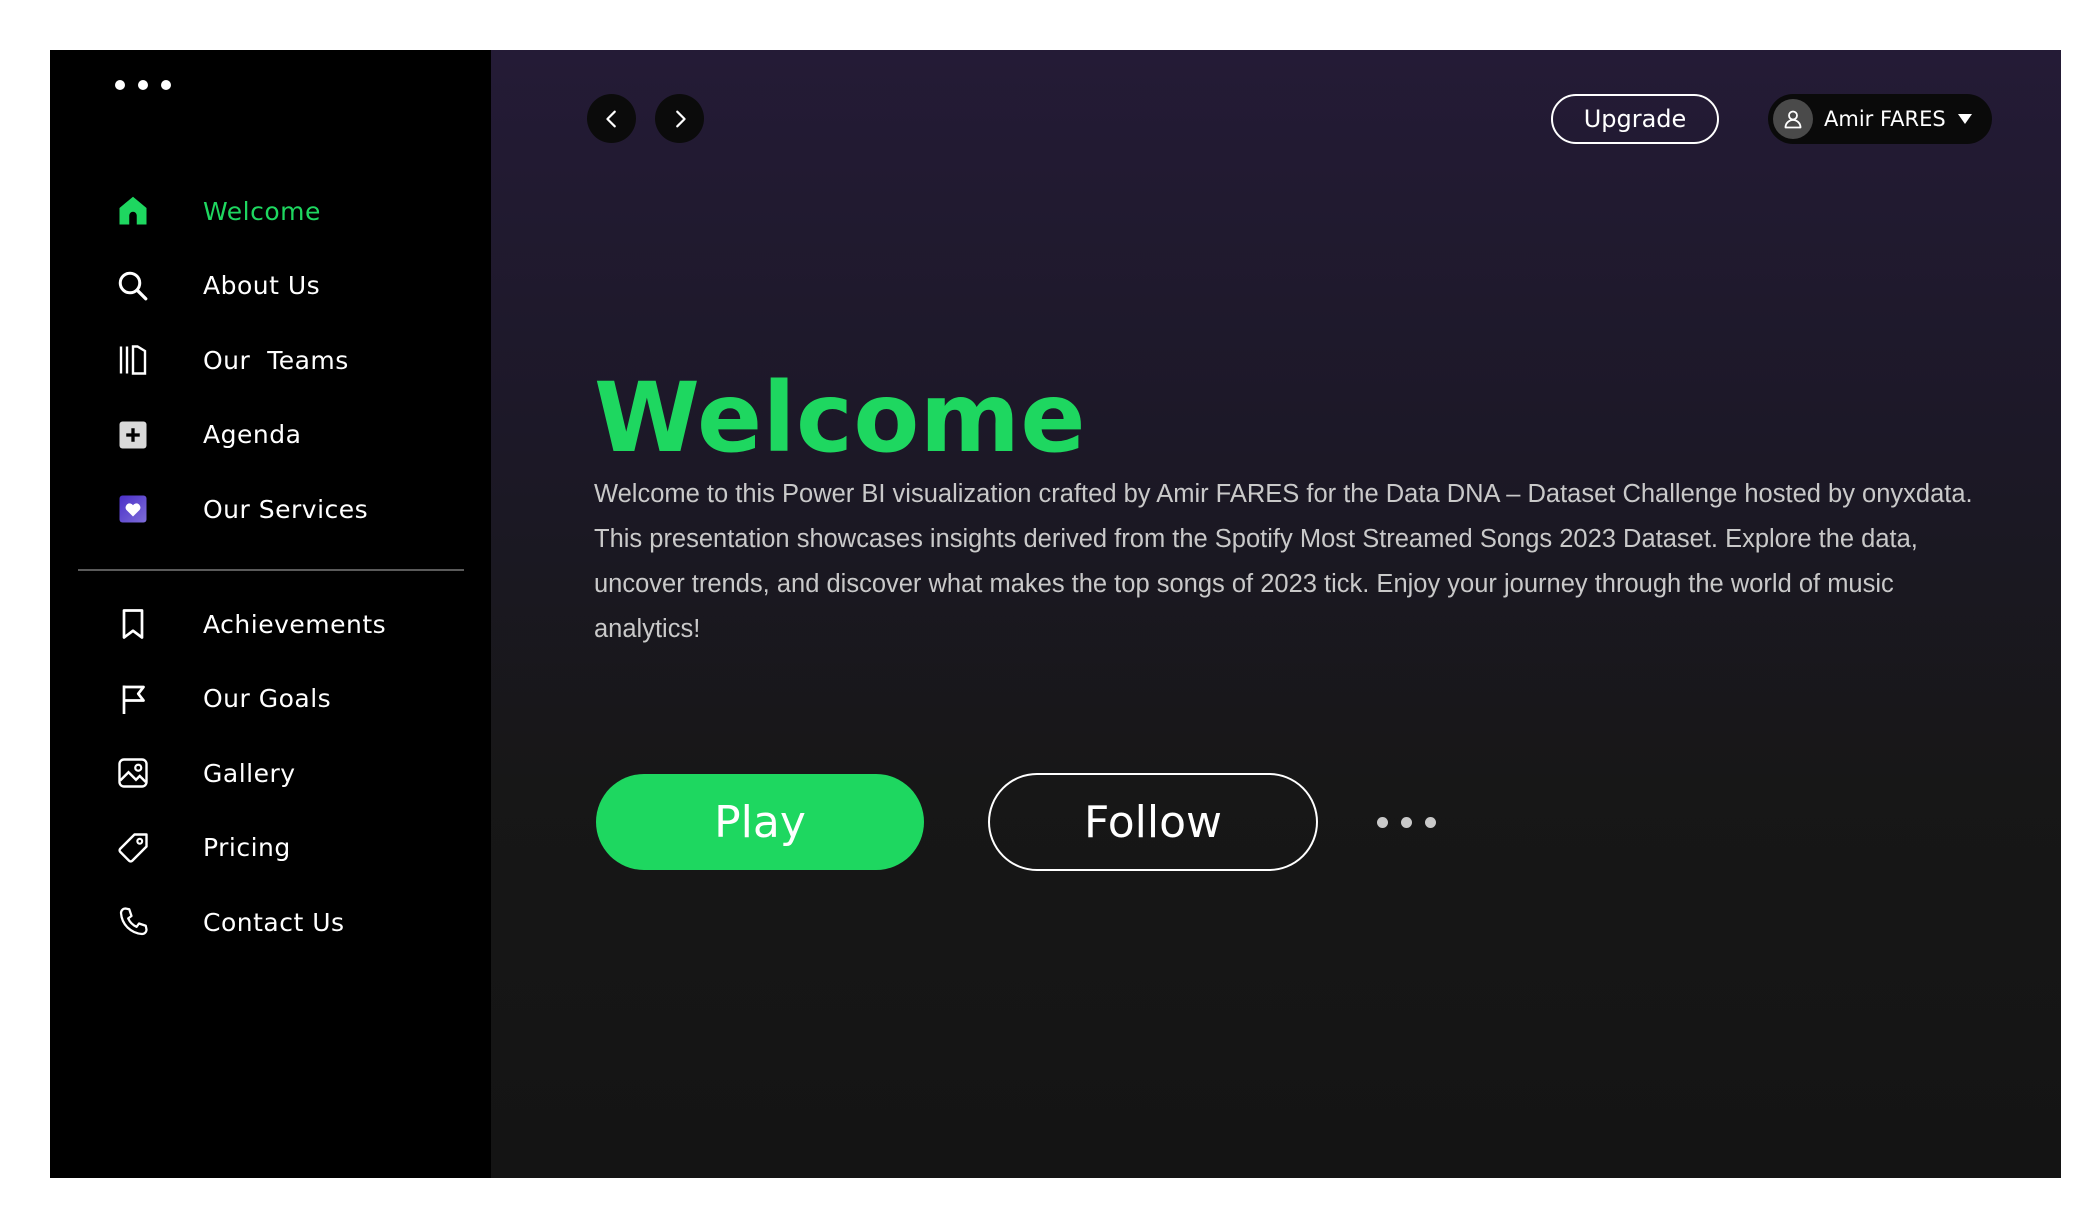 This screenshot has height=1225, width=2100. Describe the element at coordinates (247, 848) in the screenshot. I see `sidebar-item-label: Pricing` at that location.